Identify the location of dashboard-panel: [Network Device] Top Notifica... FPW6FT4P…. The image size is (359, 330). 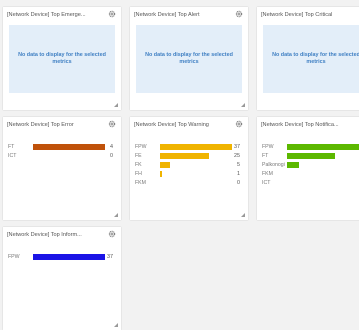
(308, 168).